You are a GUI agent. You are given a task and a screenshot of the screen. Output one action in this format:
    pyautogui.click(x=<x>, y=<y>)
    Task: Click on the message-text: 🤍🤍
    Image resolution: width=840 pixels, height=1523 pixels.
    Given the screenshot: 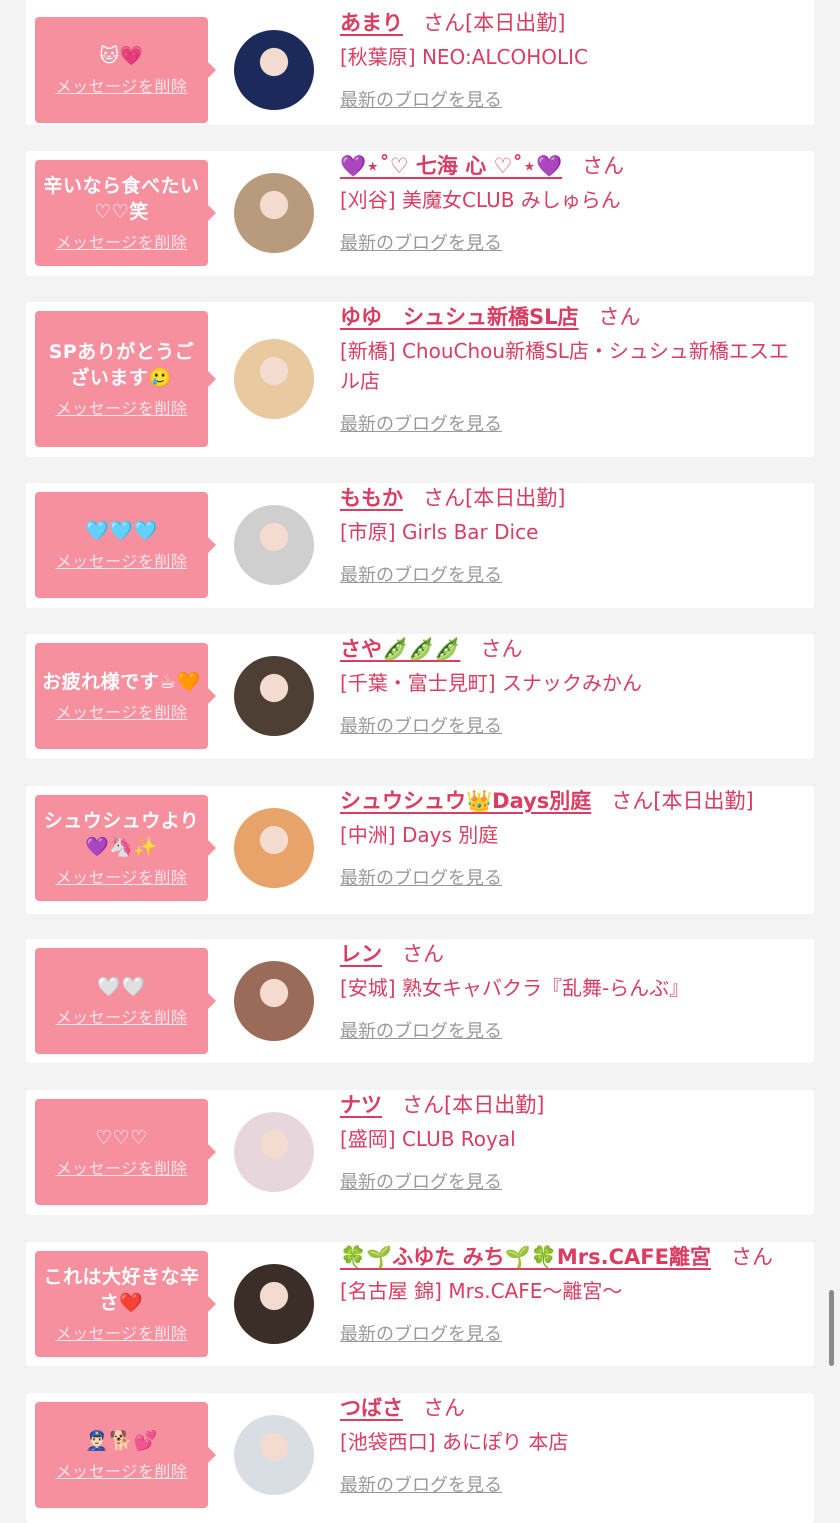 What is the action you would take?
    pyautogui.click(x=121, y=987)
    